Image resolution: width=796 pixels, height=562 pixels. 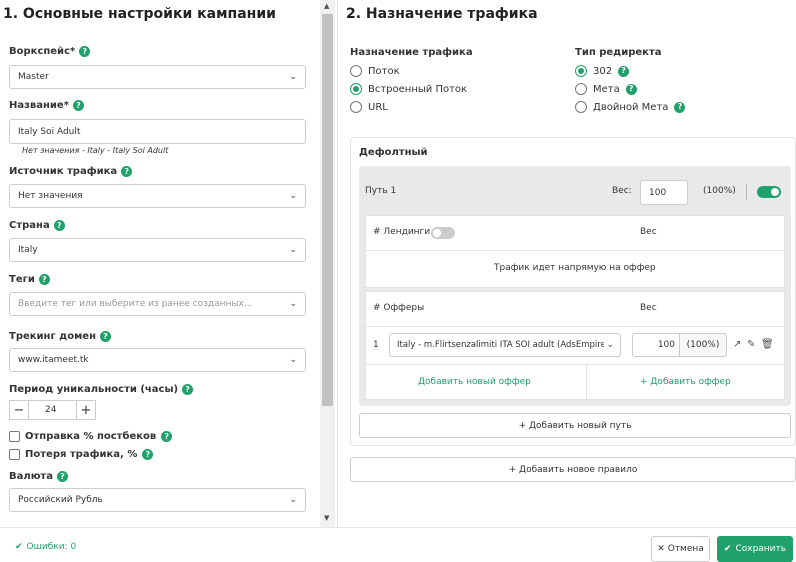 What do you see at coordinates (157, 250) in the screenshot?
I see `country-select: Italy ⌄` at bounding box center [157, 250].